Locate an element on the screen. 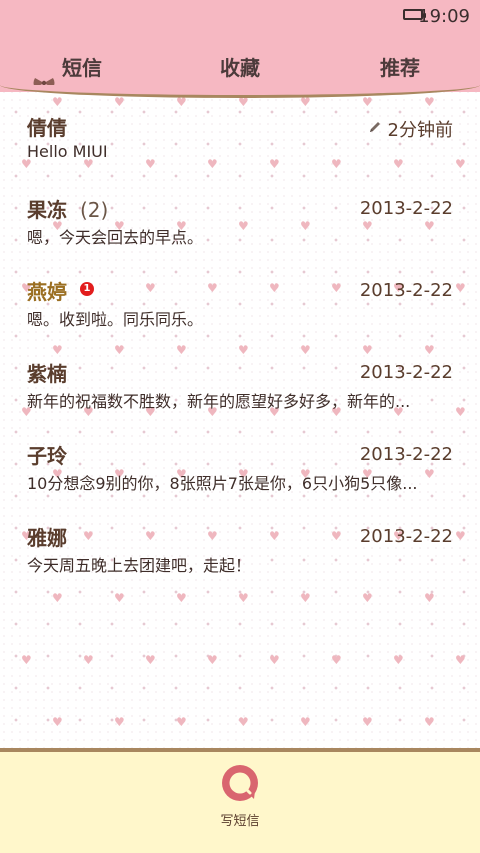 This screenshot has height=853, width=480. contact-name-text: 燕婷 is located at coordinates (47, 292).